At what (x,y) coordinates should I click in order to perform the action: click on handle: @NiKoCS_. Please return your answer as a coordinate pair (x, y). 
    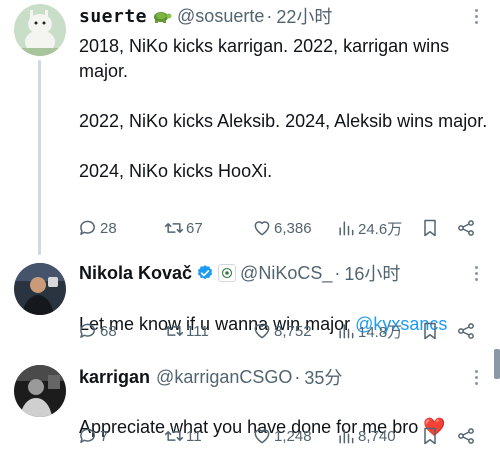
    Looking at the image, I should click on (286, 273).